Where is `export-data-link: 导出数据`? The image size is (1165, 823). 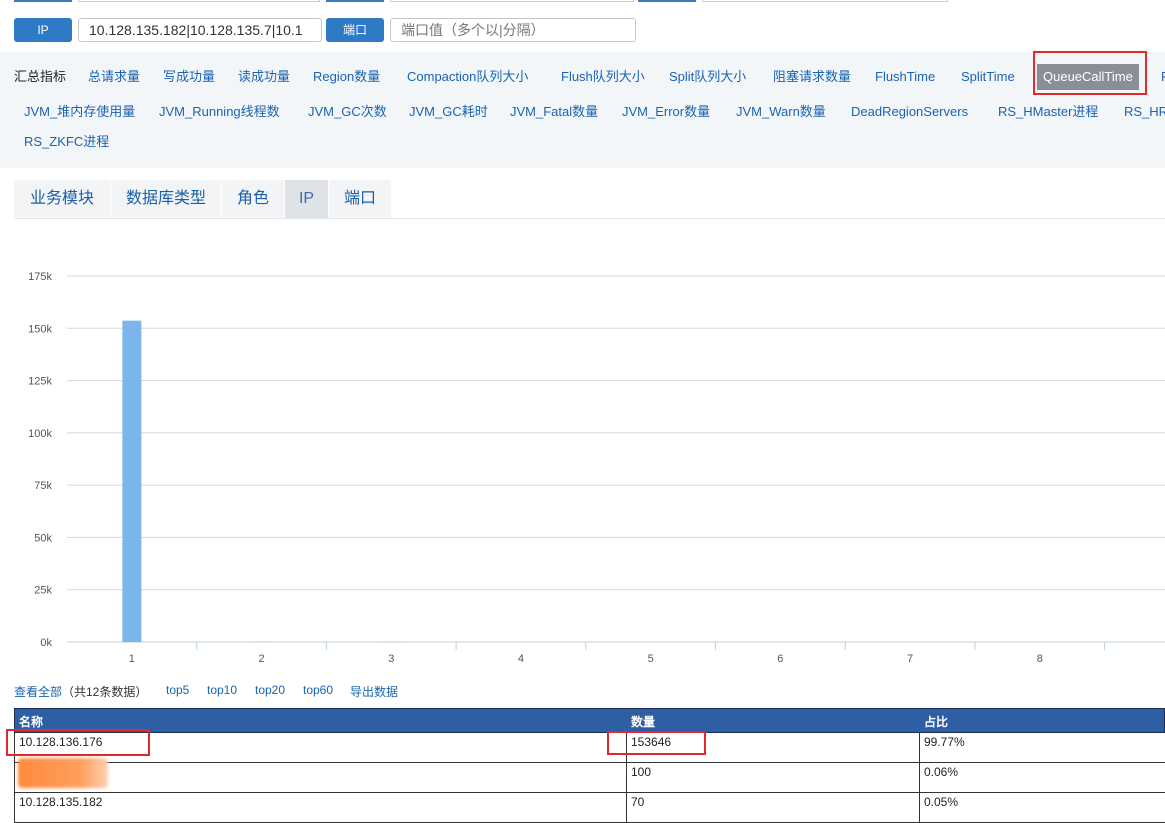
export-data-link: 导出数据 is located at coordinates (374, 691).